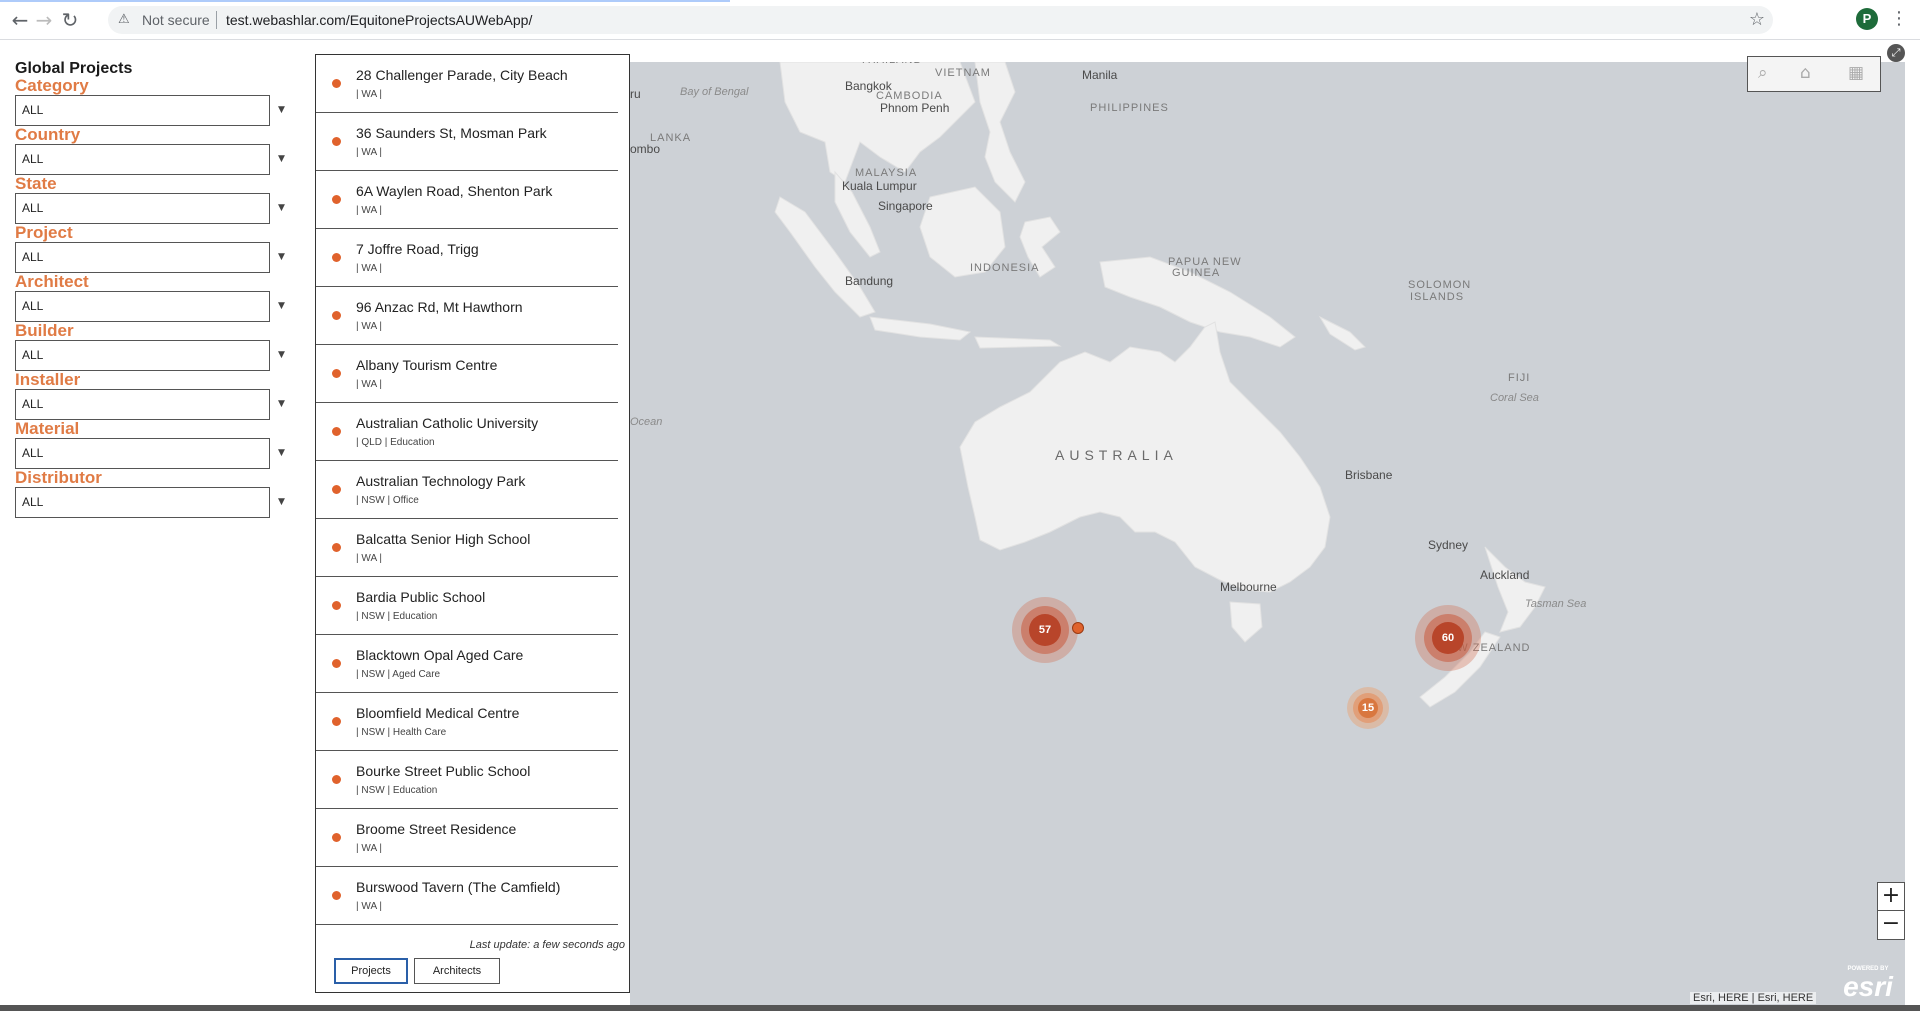 Image resolution: width=1920 pixels, height=1011 pixels. What do you see at coordinates (1116, 455) in the screenshot?
I see `map-label: AUSTRALIA` at bounding box center [1116, 455].